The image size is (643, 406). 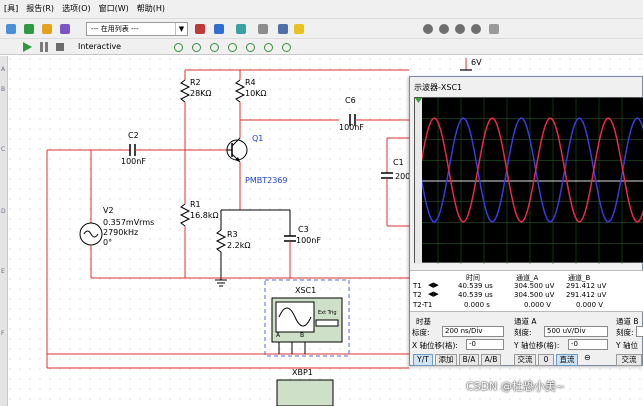 What do you see at coordinates (256, 93) in the screenshot?
I see `r4-value: 10KΩ` at bounding box center [256, 93].